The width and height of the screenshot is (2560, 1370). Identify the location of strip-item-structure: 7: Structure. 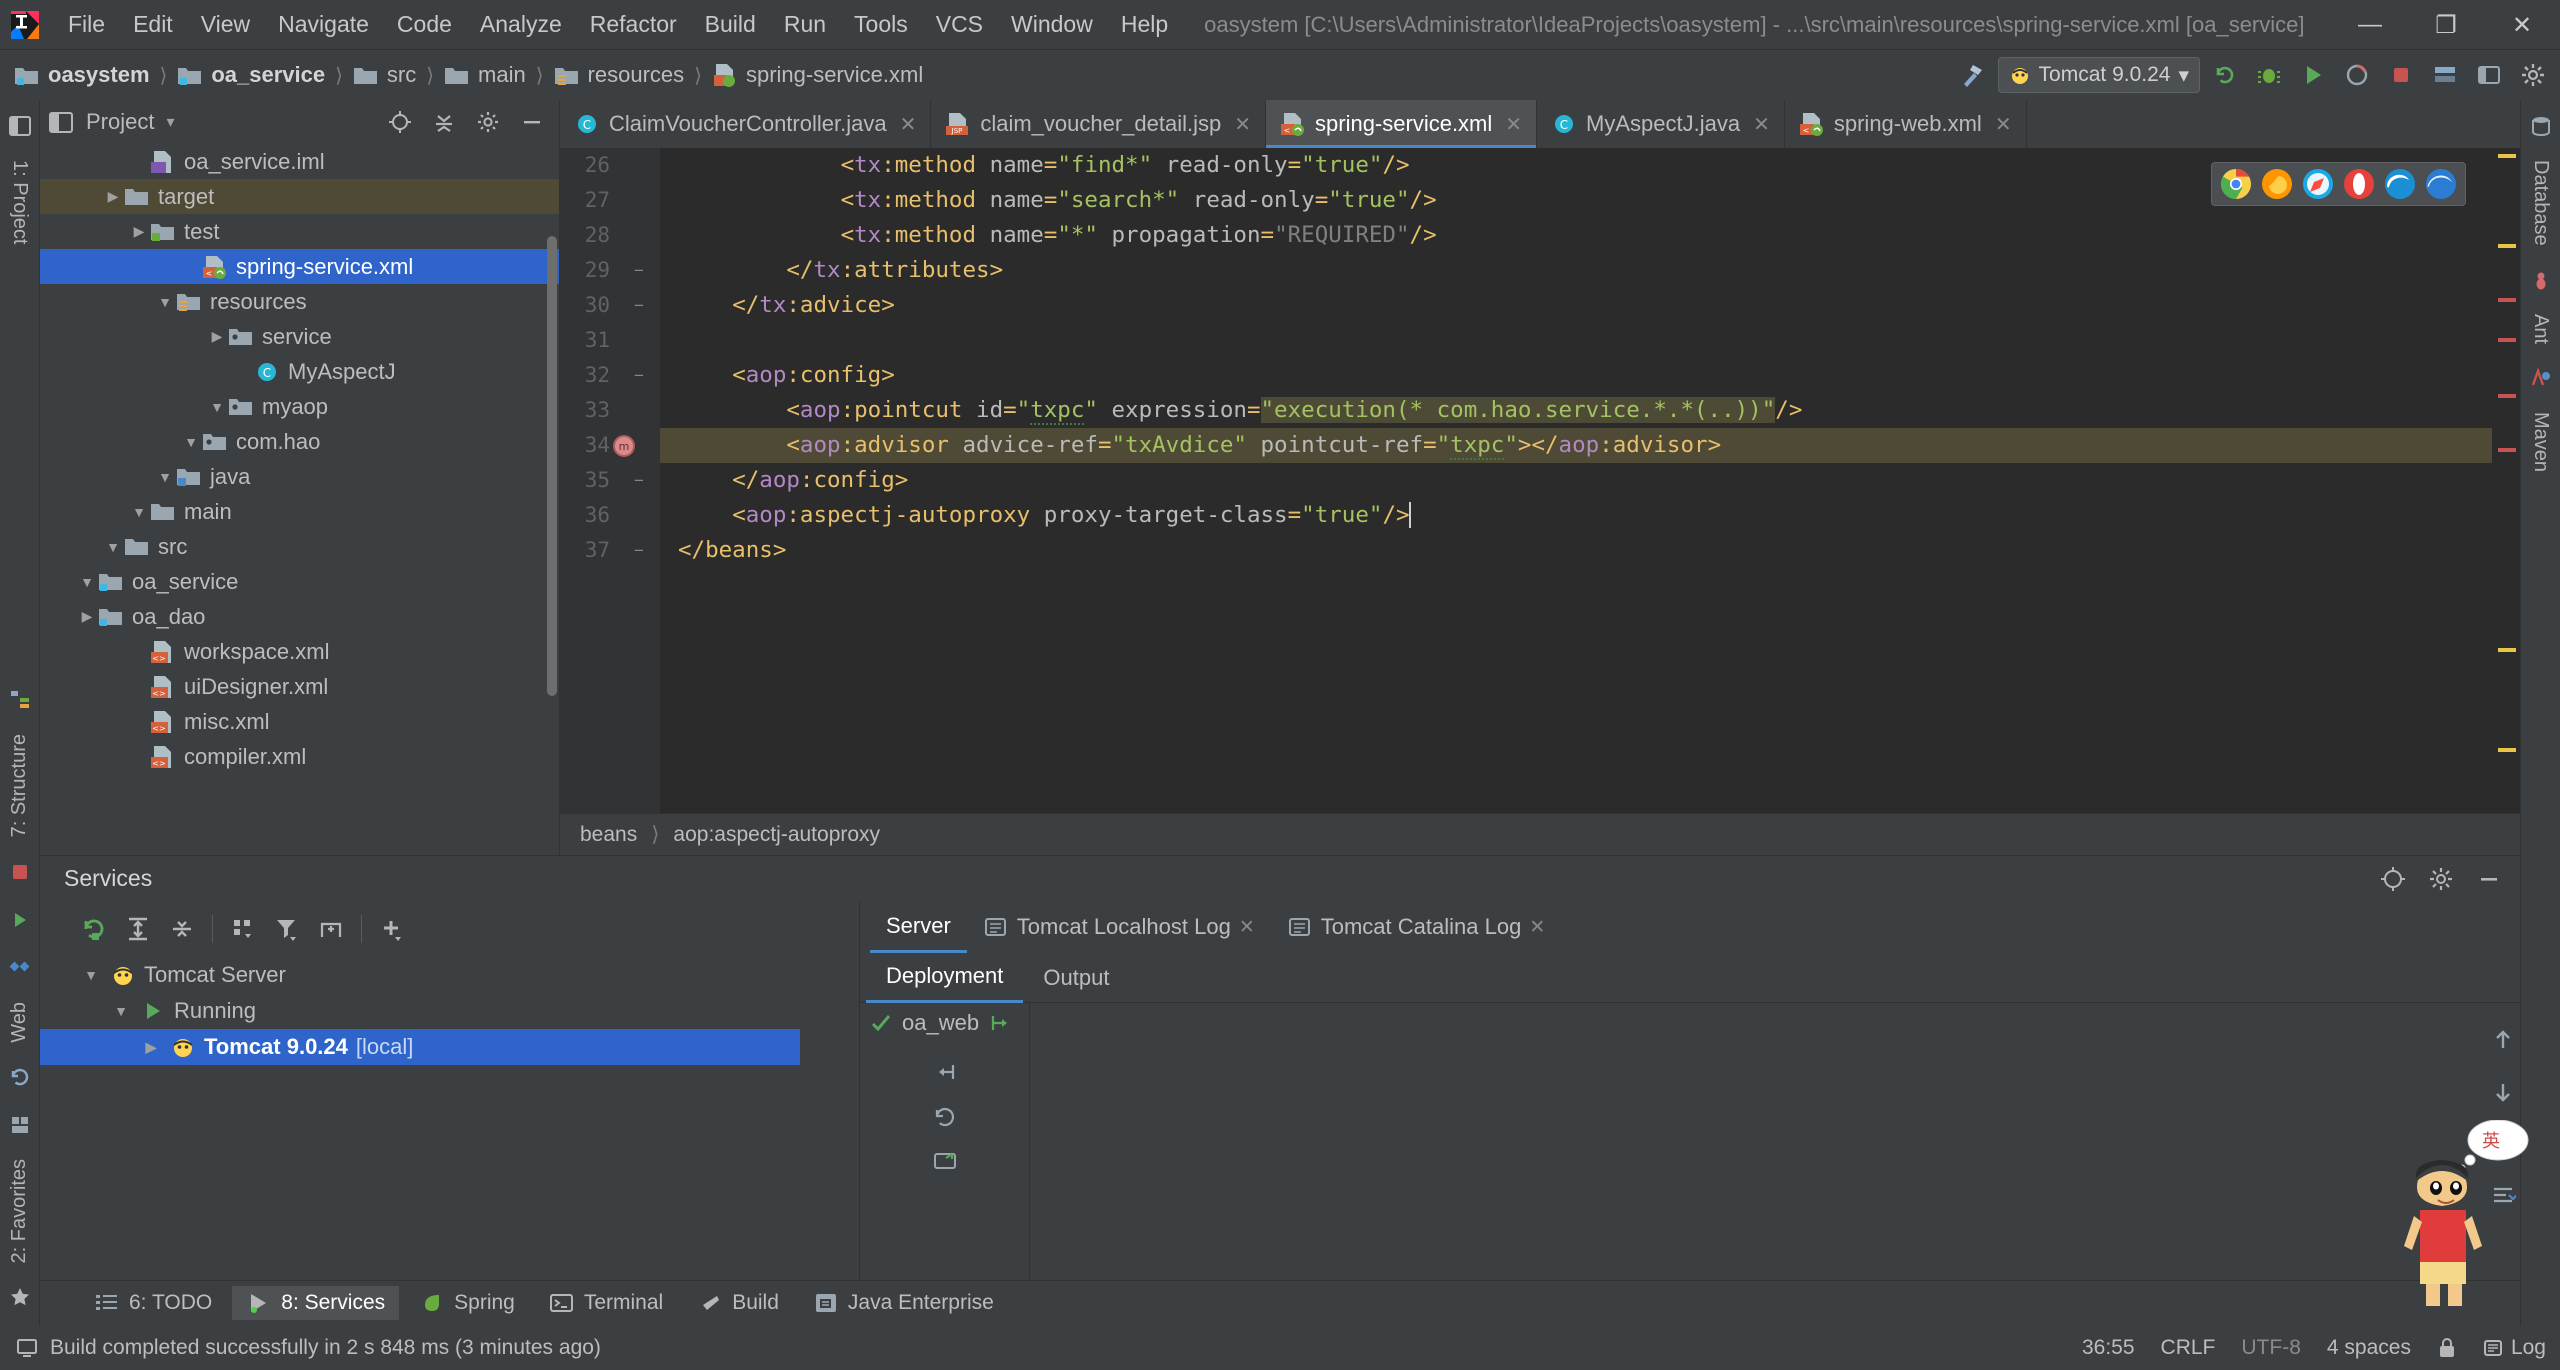
(19, 785).